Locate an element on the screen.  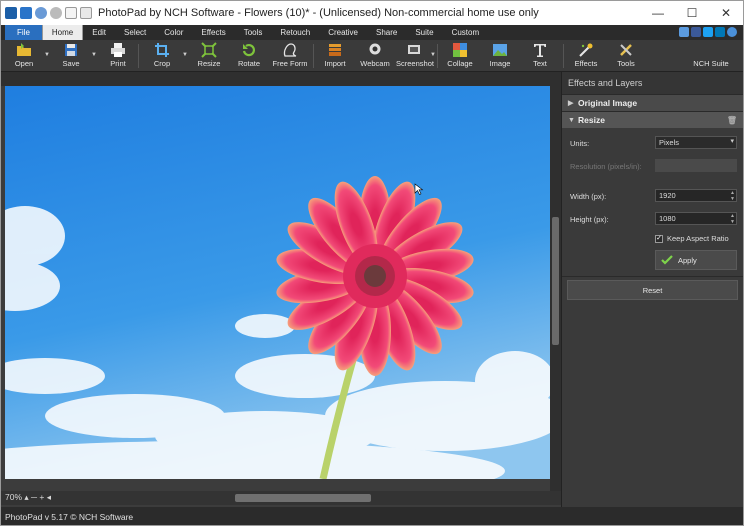
effects-button: Effects is located at coordinates (586, 56).